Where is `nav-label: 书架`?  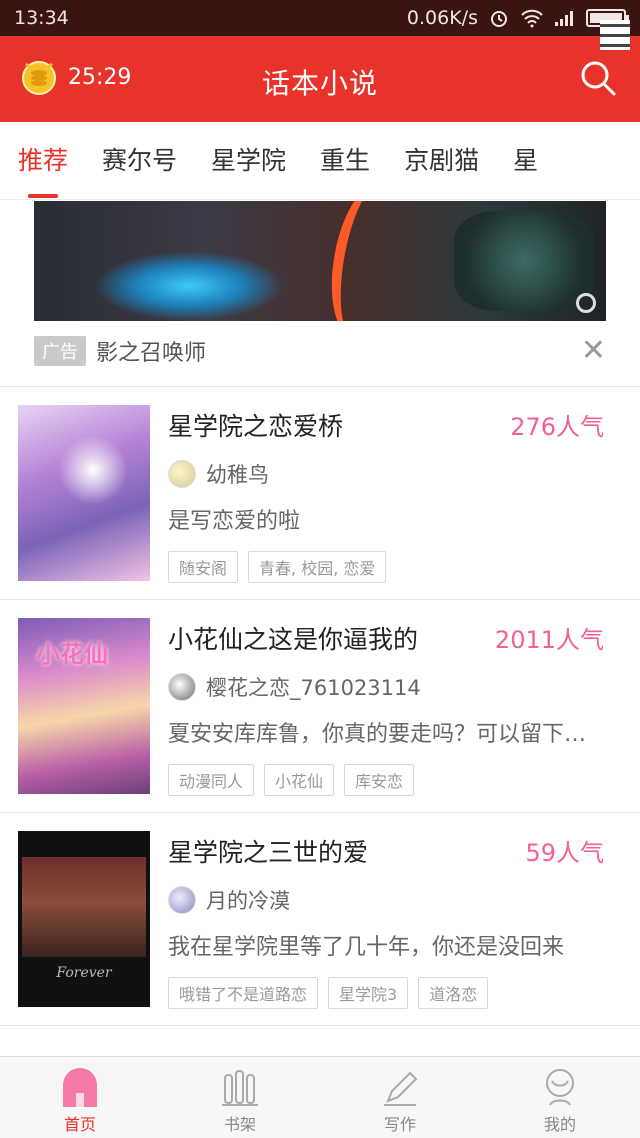 nav-label: 书架 is located at coordinates (239, 1124).